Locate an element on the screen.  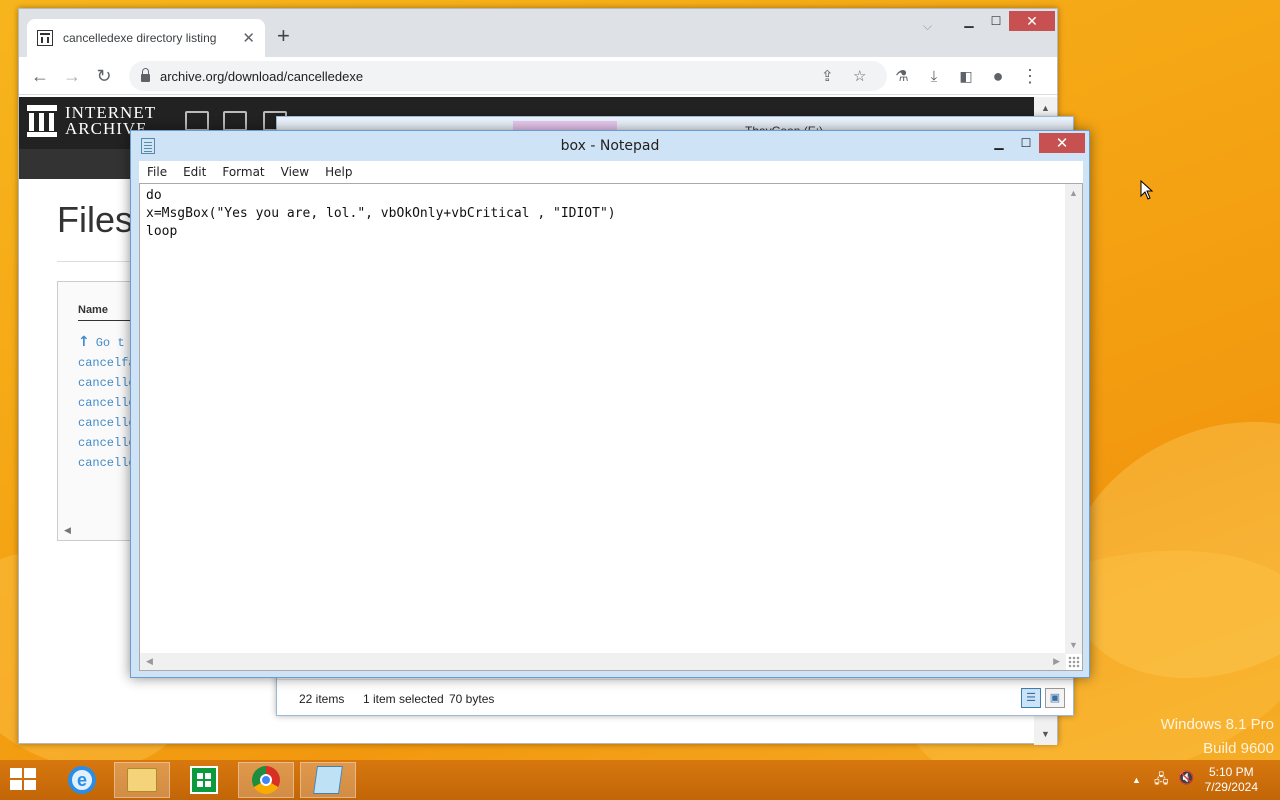
file-link: cancelfa is located at coordinates (107, 363).